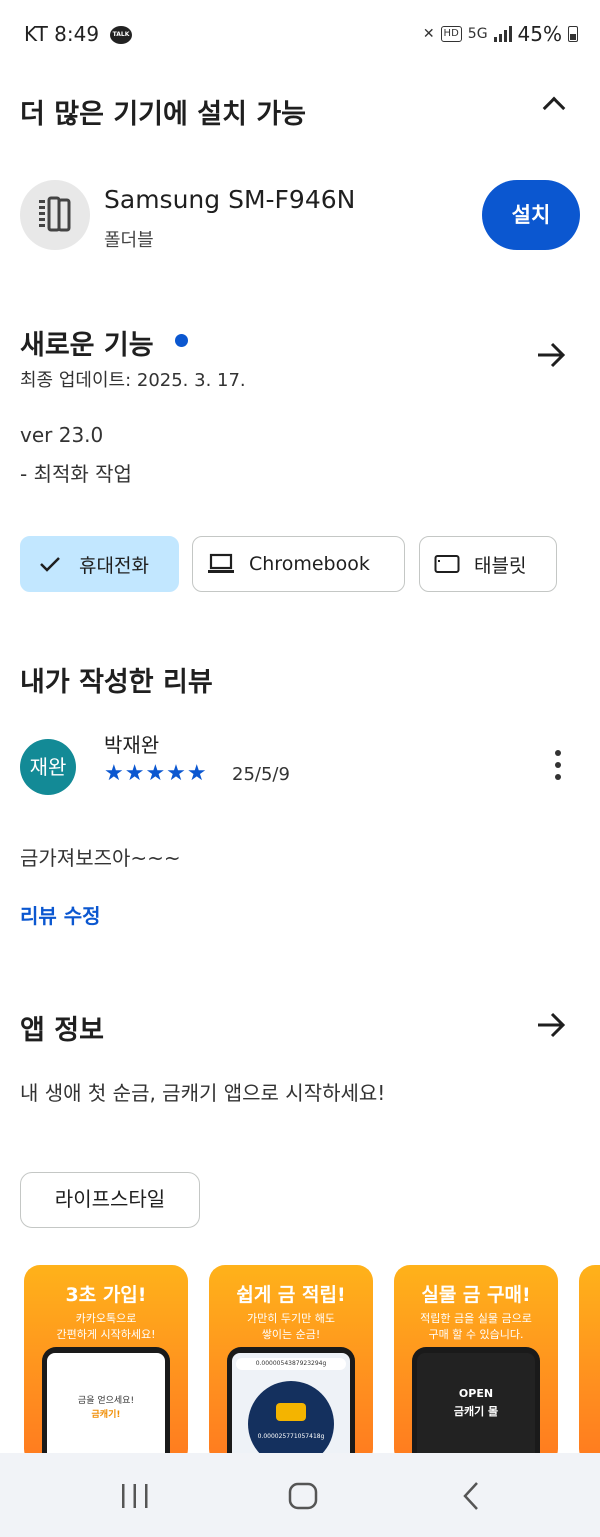  What do you see at coordinates (48, 767) in the screenshot?
I see `reviewer-avatar: 재완` at bounding box center [48, 767].